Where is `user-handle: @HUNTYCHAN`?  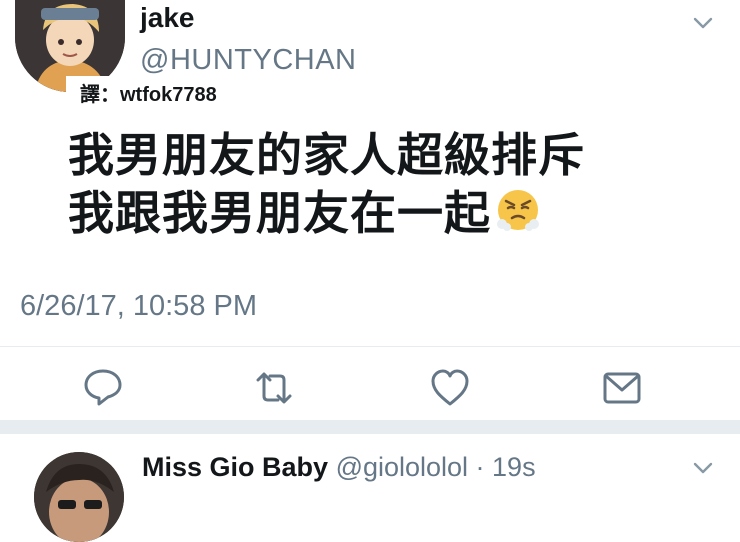 user-handle: @HUNTYCHAN is located at coordinates (248, 60).